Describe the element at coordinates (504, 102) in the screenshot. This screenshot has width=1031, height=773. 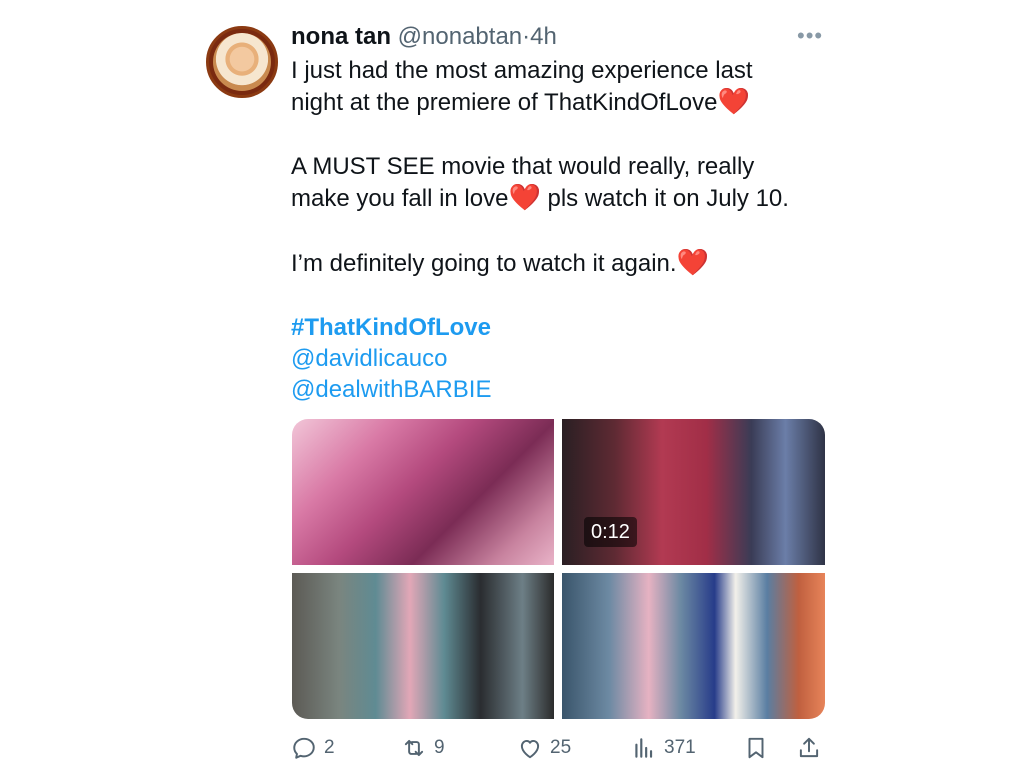
I see `text-line-part: night at the premiere of ThatKindOfLove` at that location.